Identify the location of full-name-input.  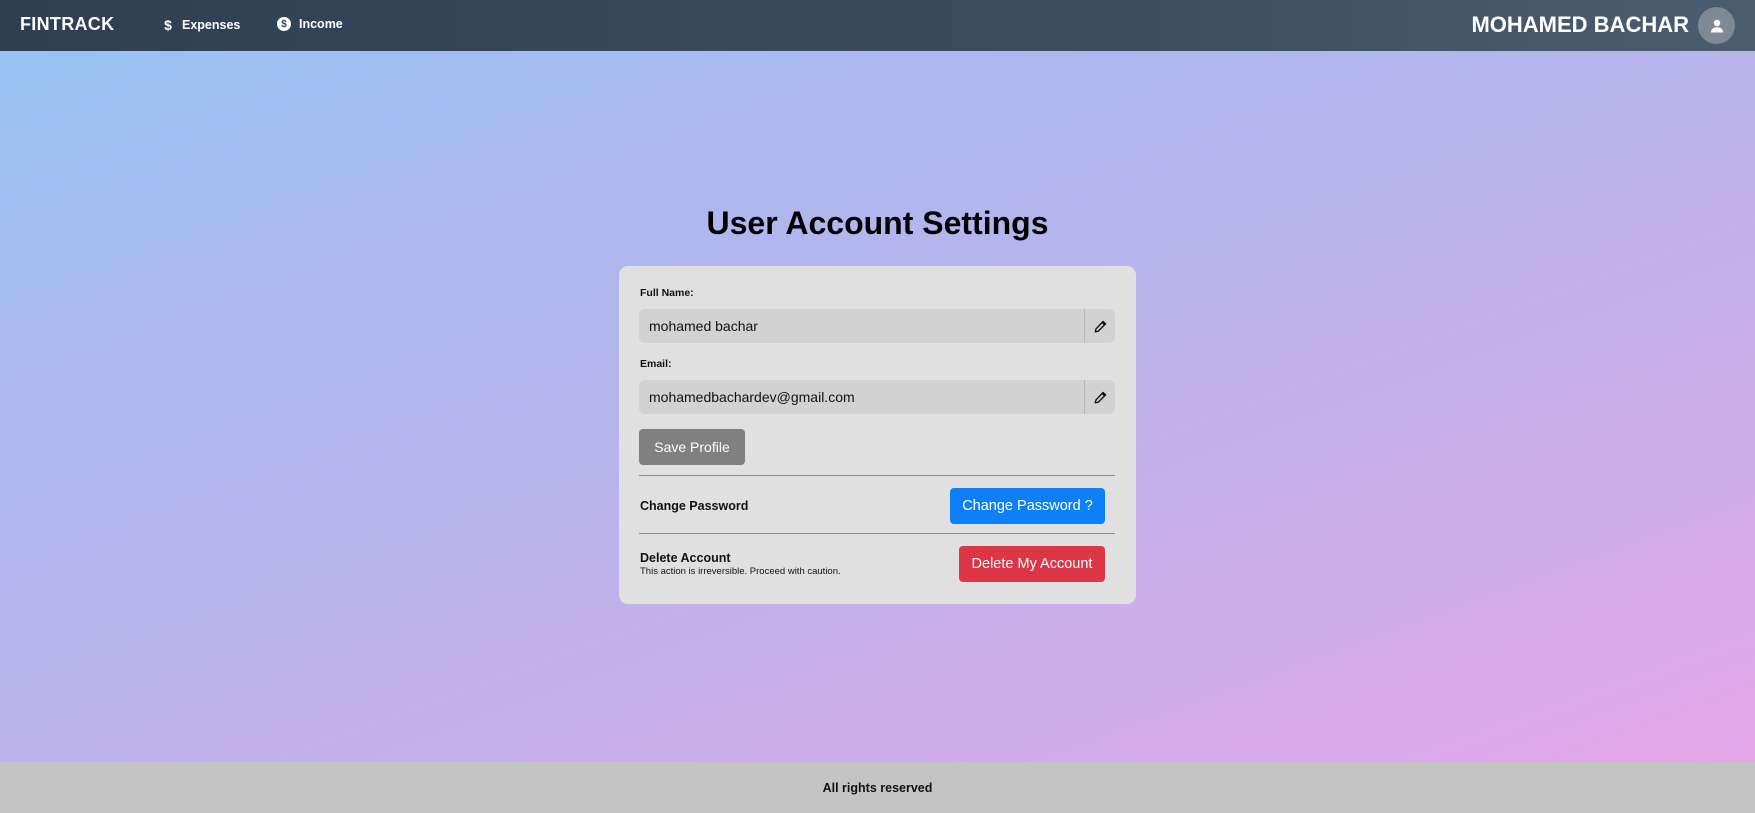
(862, 326).